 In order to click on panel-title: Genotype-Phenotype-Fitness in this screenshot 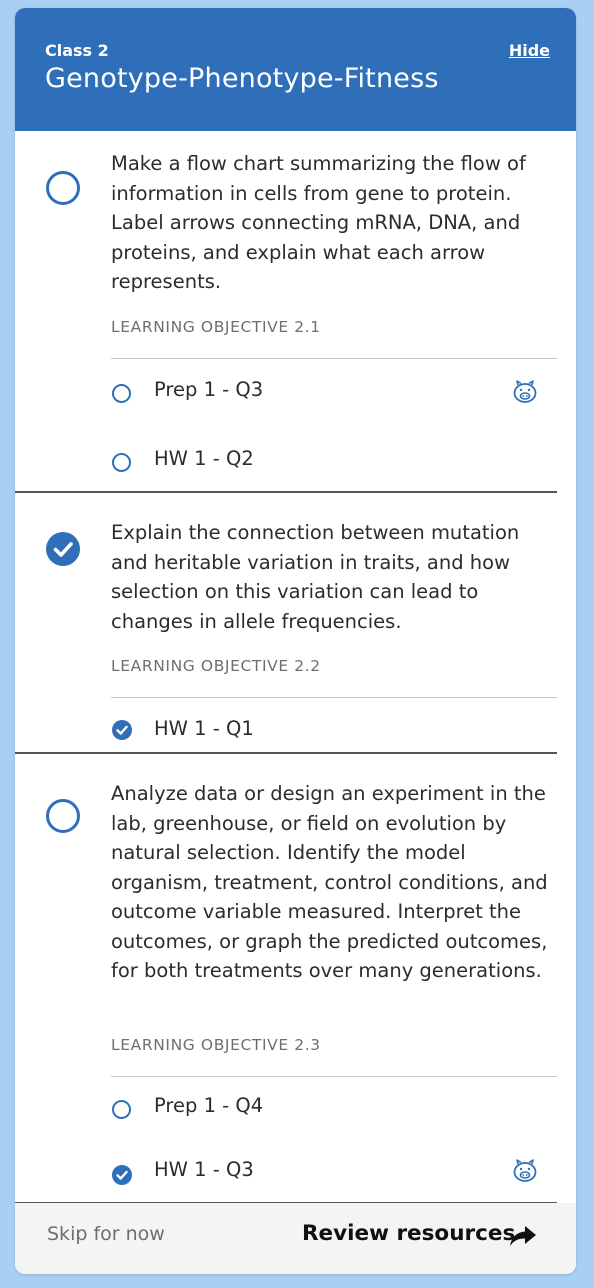, I will do `click(242, 78)`.